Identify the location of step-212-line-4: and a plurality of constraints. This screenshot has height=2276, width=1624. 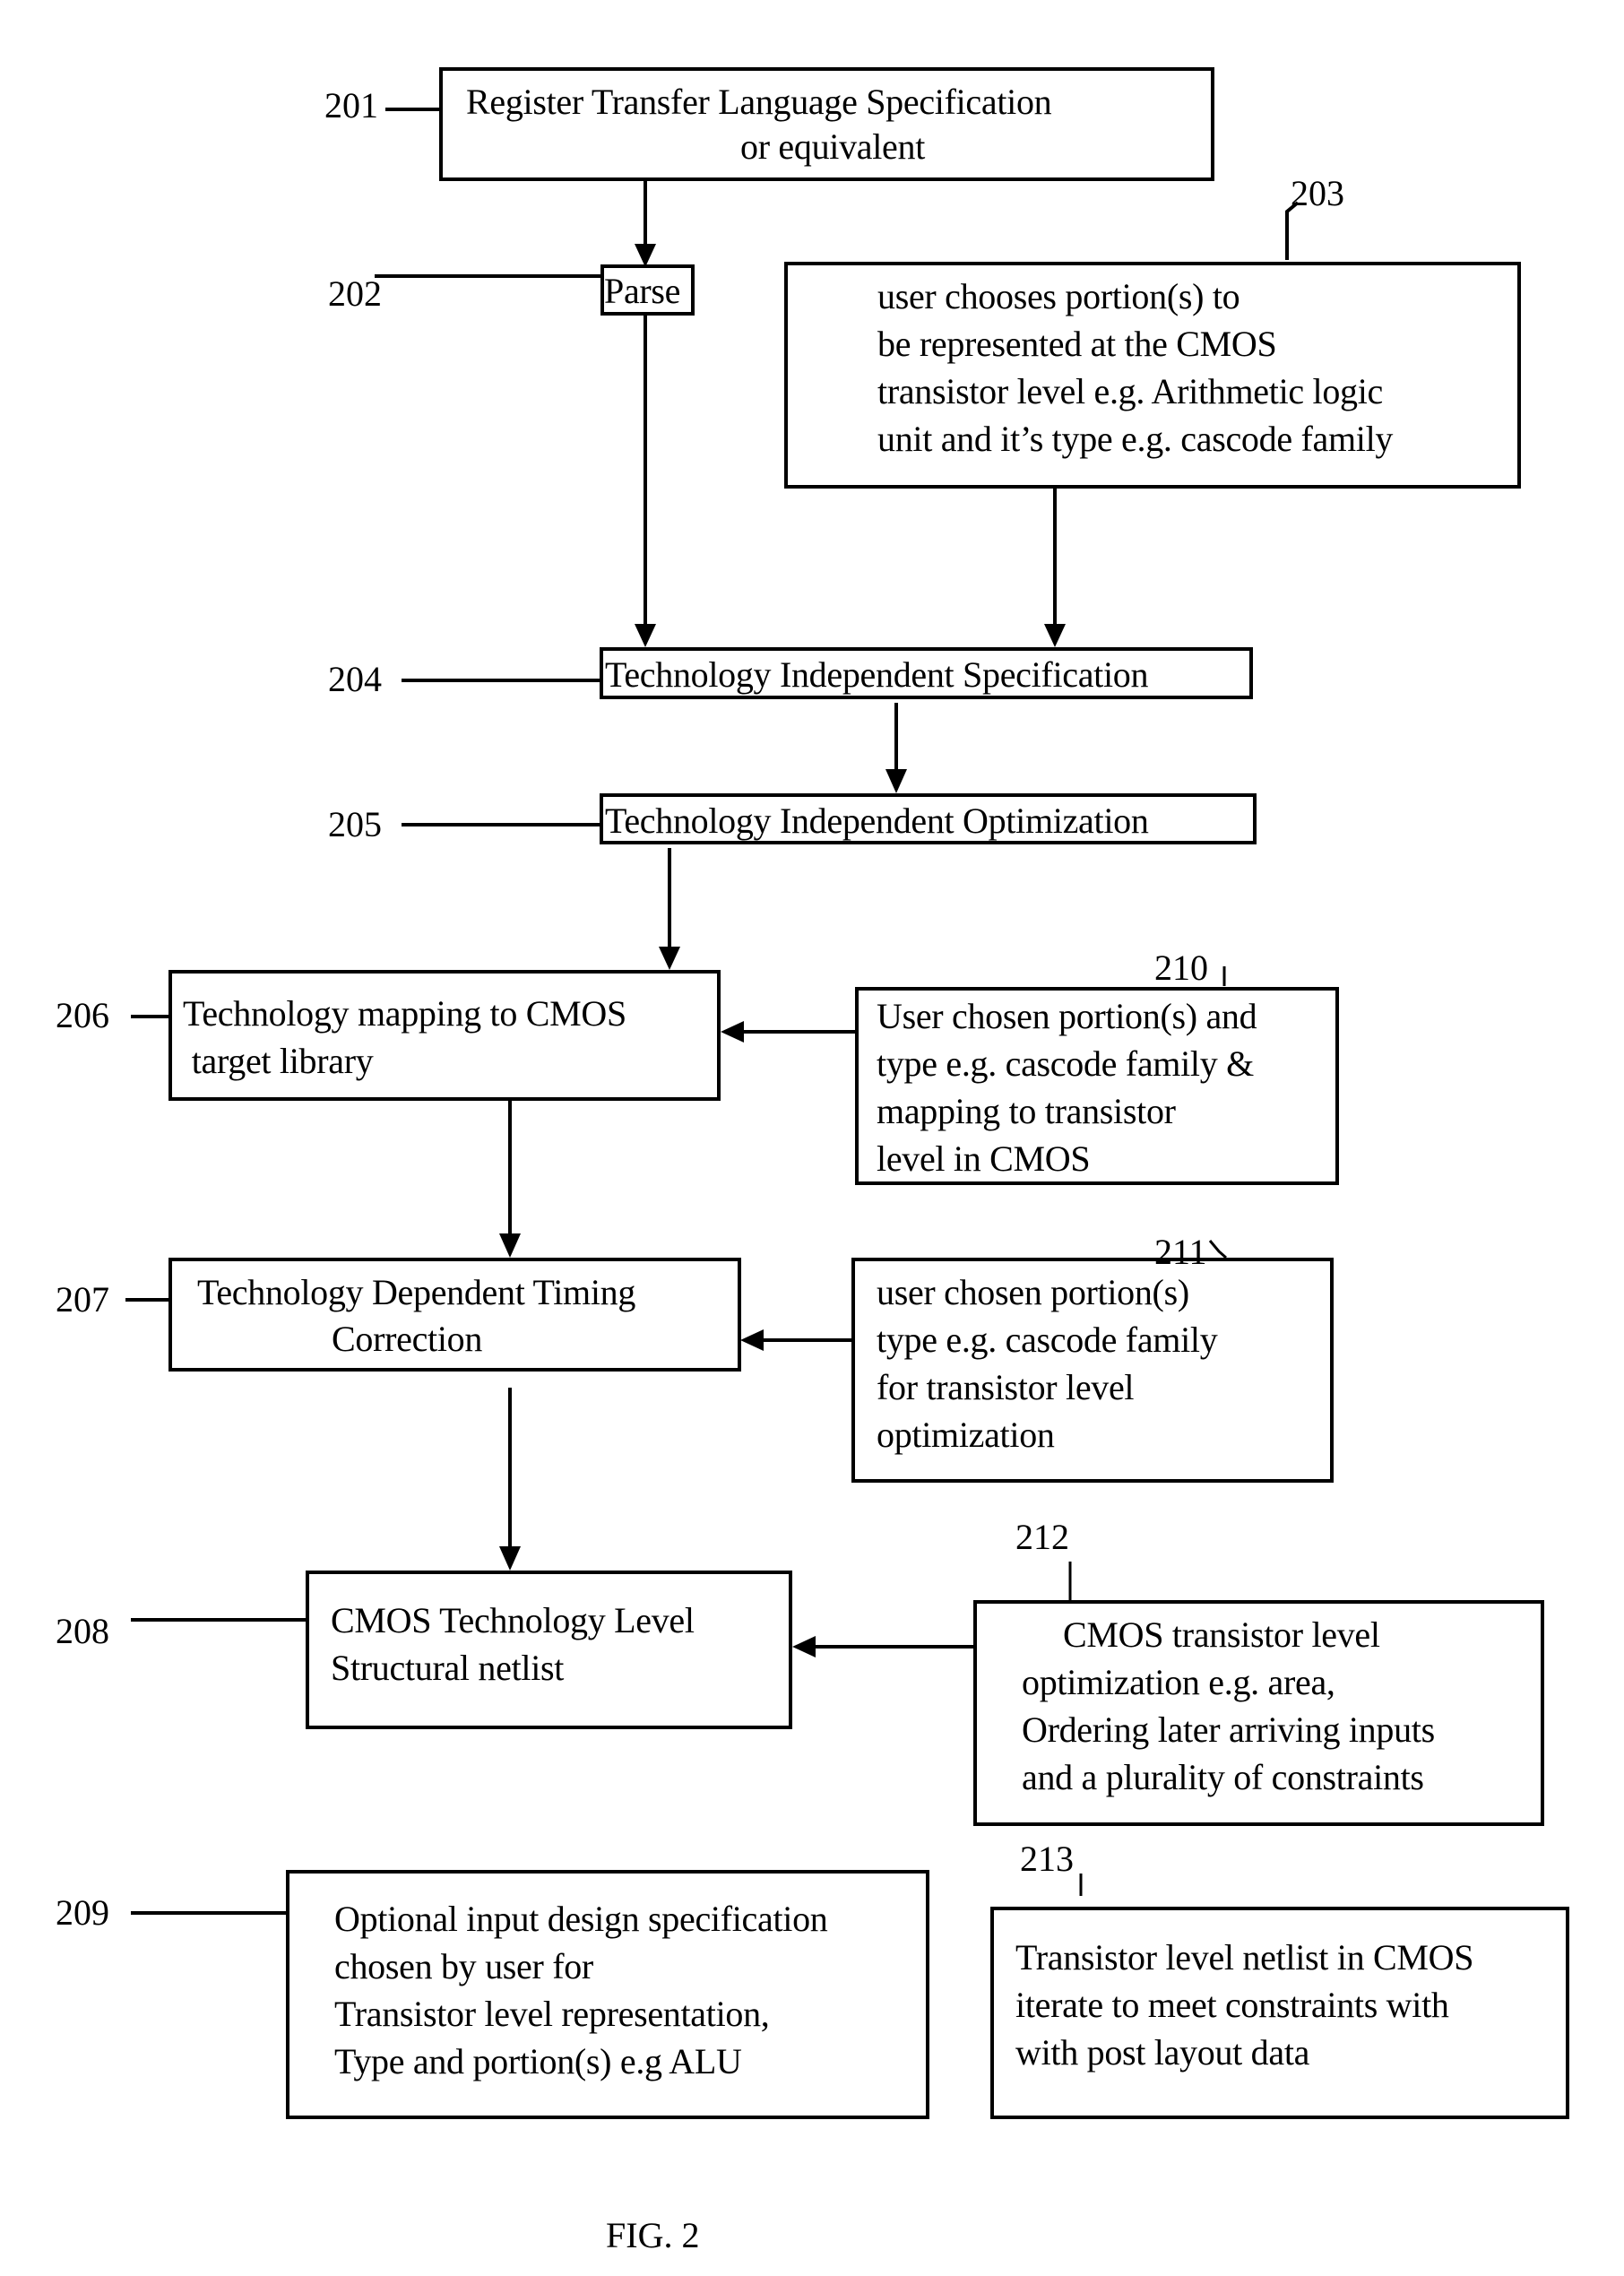
(1223, 1777).